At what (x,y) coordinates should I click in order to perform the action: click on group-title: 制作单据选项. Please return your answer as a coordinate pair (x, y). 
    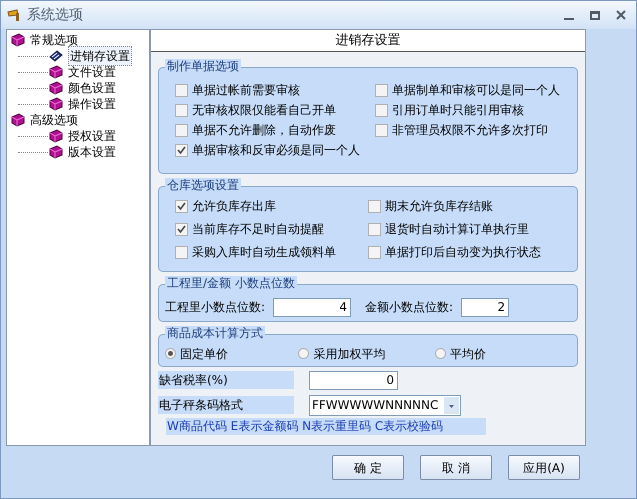
    Looking at the image, I should click on (203, 66).